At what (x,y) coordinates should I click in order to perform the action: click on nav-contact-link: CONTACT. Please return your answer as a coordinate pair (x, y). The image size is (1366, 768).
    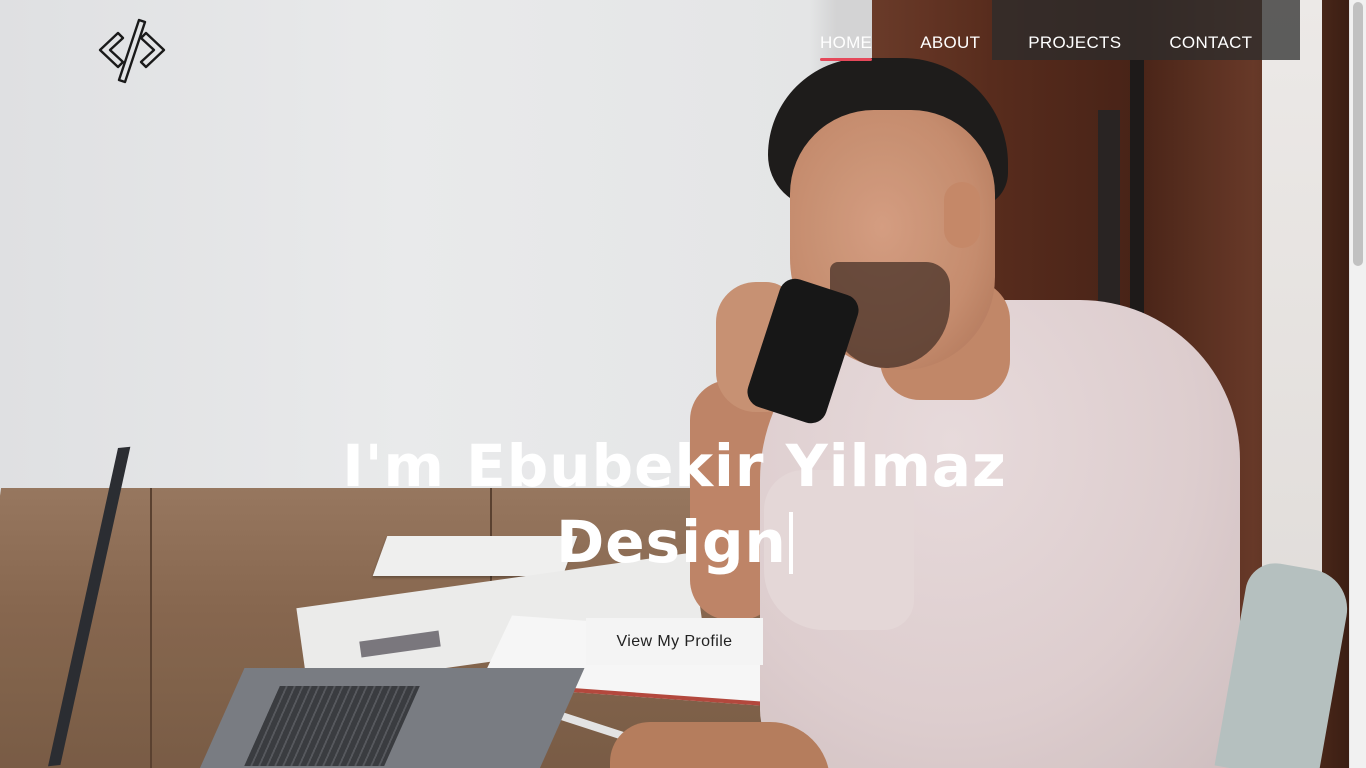
    Looking at the image, I should click on (1210, 45).